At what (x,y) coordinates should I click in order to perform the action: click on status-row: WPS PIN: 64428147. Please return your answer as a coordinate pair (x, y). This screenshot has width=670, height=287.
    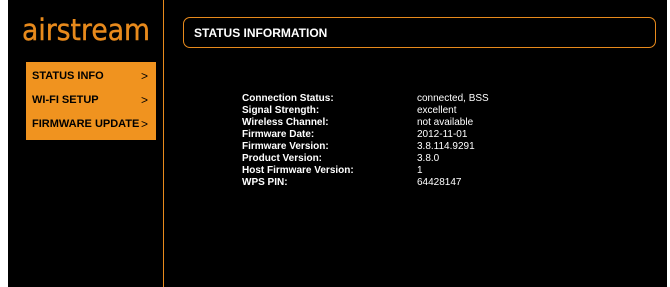
    Looking at the image, I should click on (404, 183).